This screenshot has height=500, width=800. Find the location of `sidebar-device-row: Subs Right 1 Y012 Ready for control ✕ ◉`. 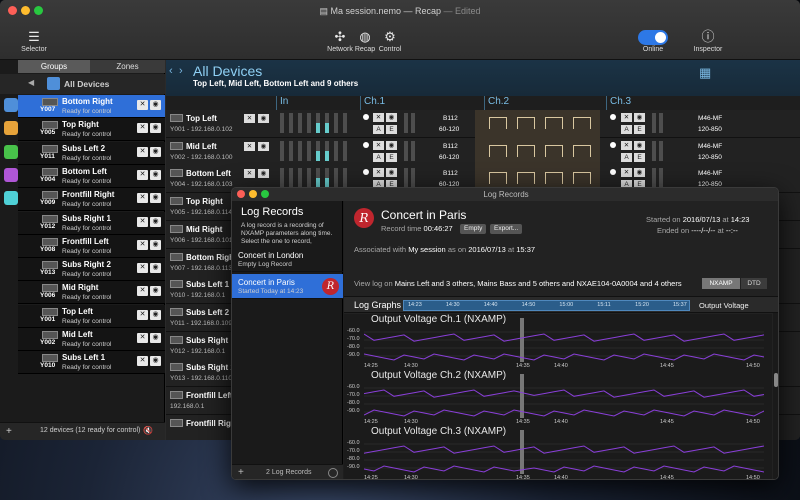

sidebar-device-row: Subs Right 1 Y012 Ready for control ✕ ◉ is located at coordinates (91, 223).